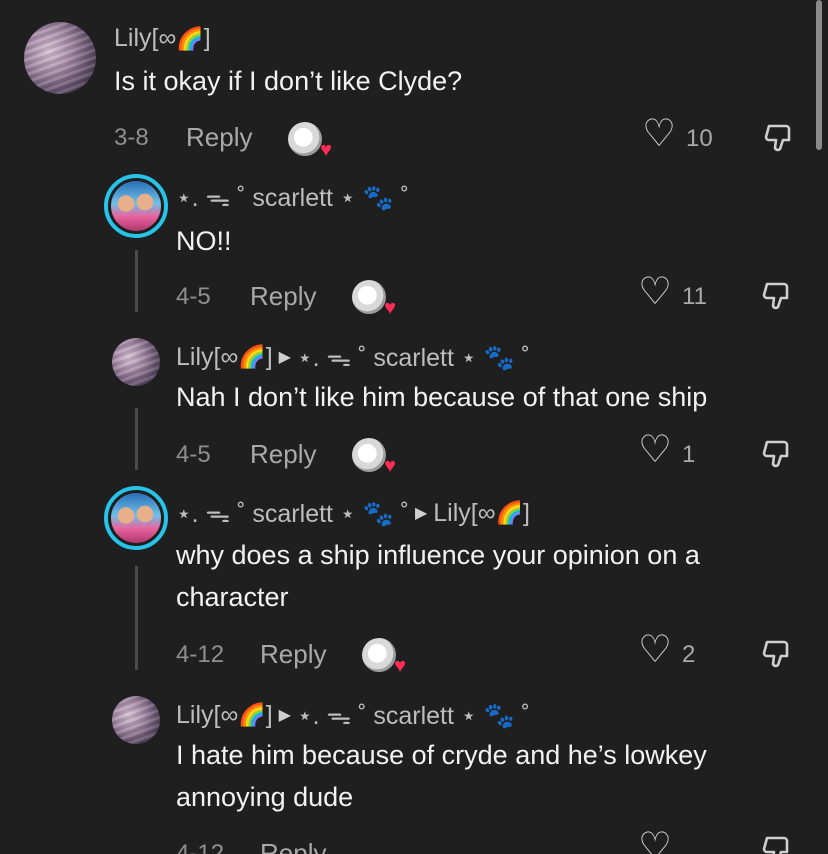 This screenshot has height=854, width=828. Describe the element at coordinates (131, 137) in the screenshot. I see `comment-date: 3-8` at that location.